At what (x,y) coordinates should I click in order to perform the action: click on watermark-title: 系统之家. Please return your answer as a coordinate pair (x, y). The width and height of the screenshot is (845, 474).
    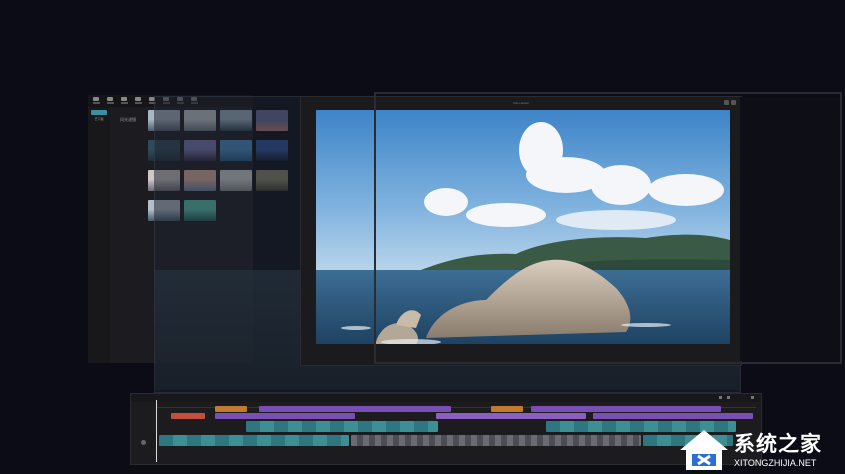
    Looking at the image, I should click on (778, 444).